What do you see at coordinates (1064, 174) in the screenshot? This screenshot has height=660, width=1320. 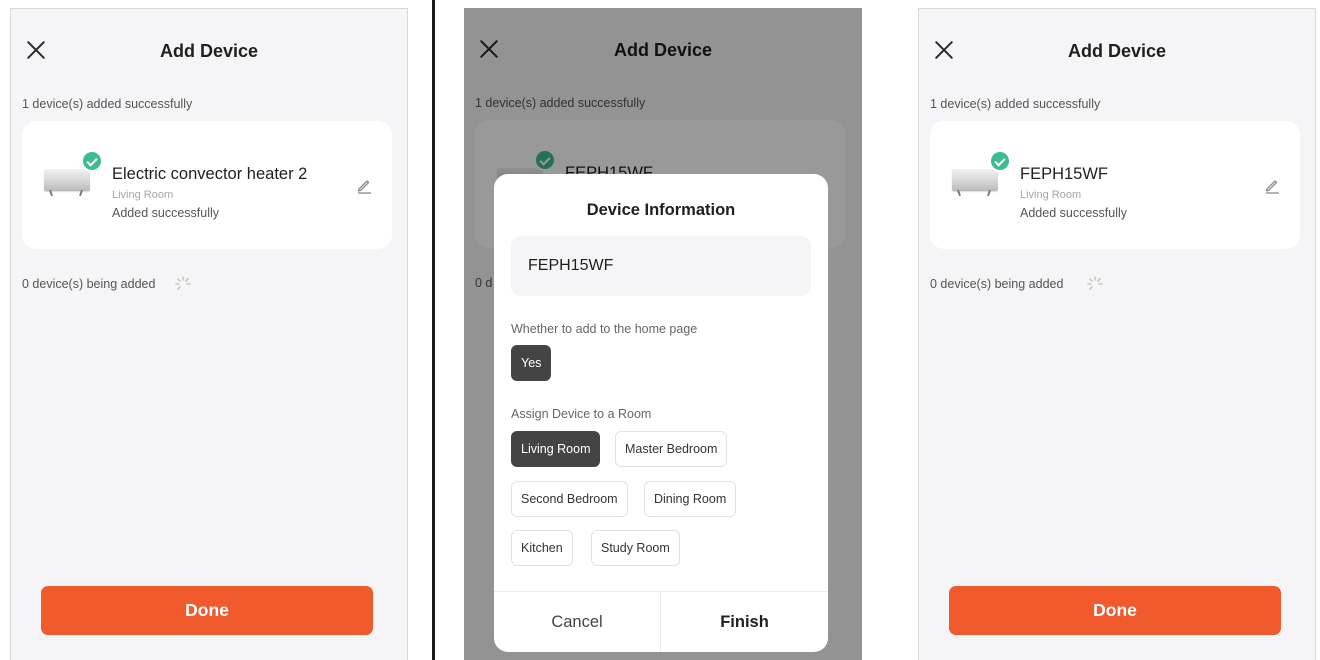 I see `device-name: FEPH15WF` at bounding box center [1064, 174].